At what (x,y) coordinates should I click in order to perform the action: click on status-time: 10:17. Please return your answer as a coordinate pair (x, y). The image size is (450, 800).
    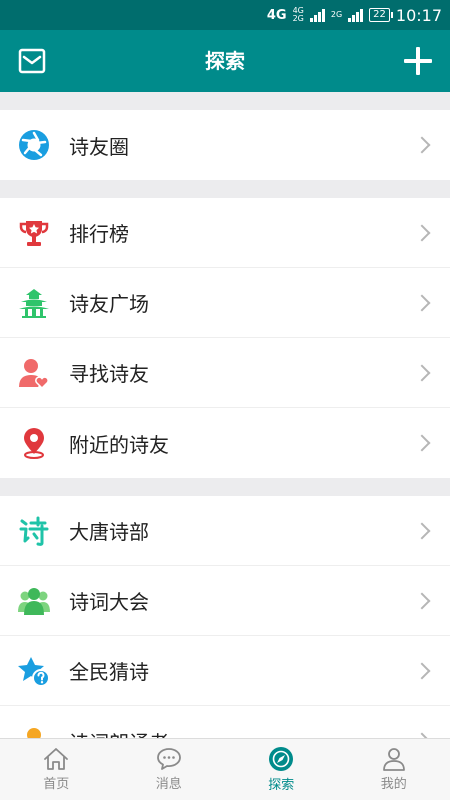
    Looking at the image, I should click on (418, 15).